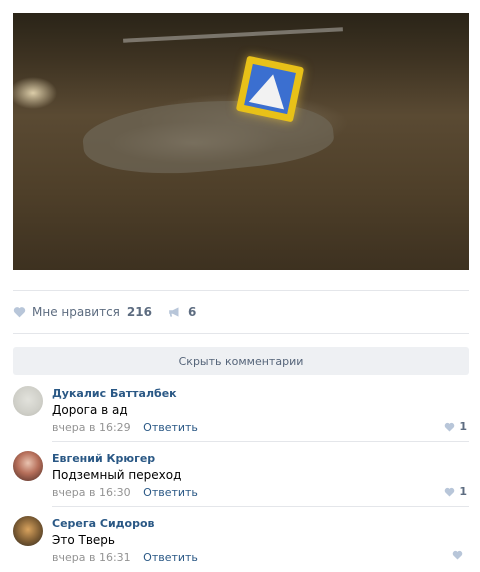 This screenshot has height=572, width=480. What do you see at coordinates (91, 557) in the screenshot?
I see `comment-time: вчера в 16:31` at bounding box center [91, 557].